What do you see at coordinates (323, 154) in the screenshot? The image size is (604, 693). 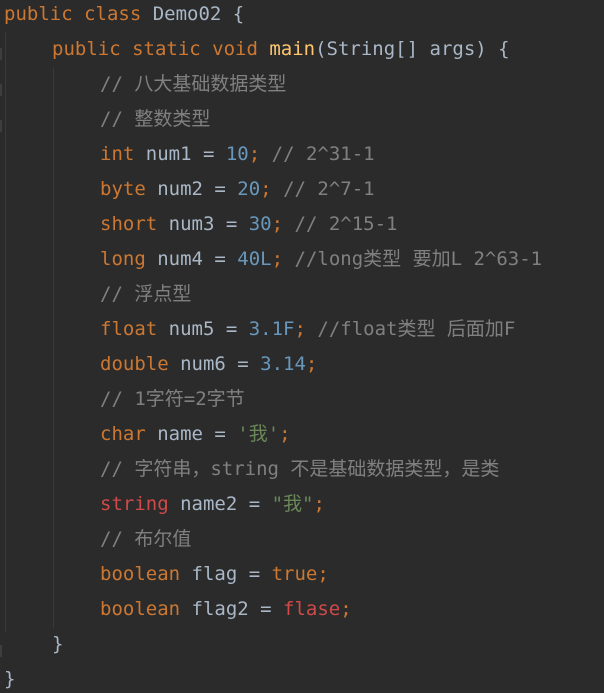 I see `code-token: // 2^31-1` at bounding box center [323, 154].